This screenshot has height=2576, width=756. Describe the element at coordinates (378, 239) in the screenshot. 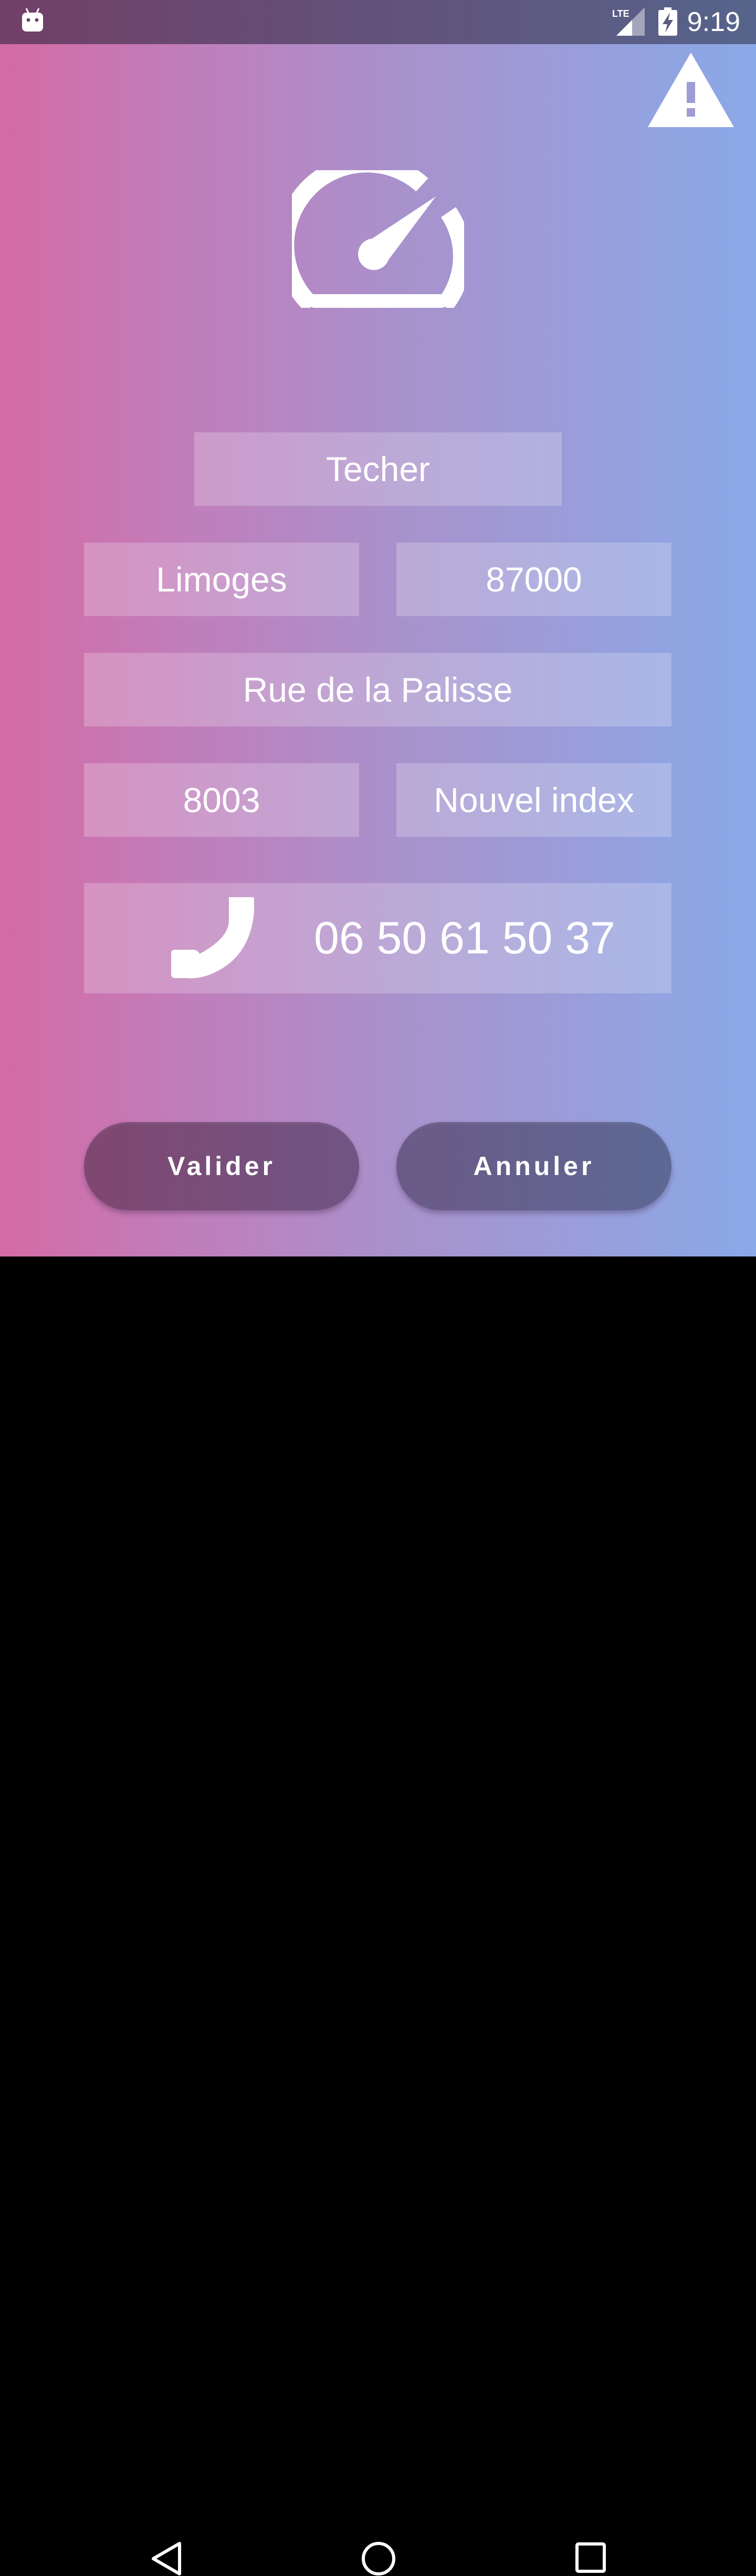

I see `speedometer-icon` at that location.